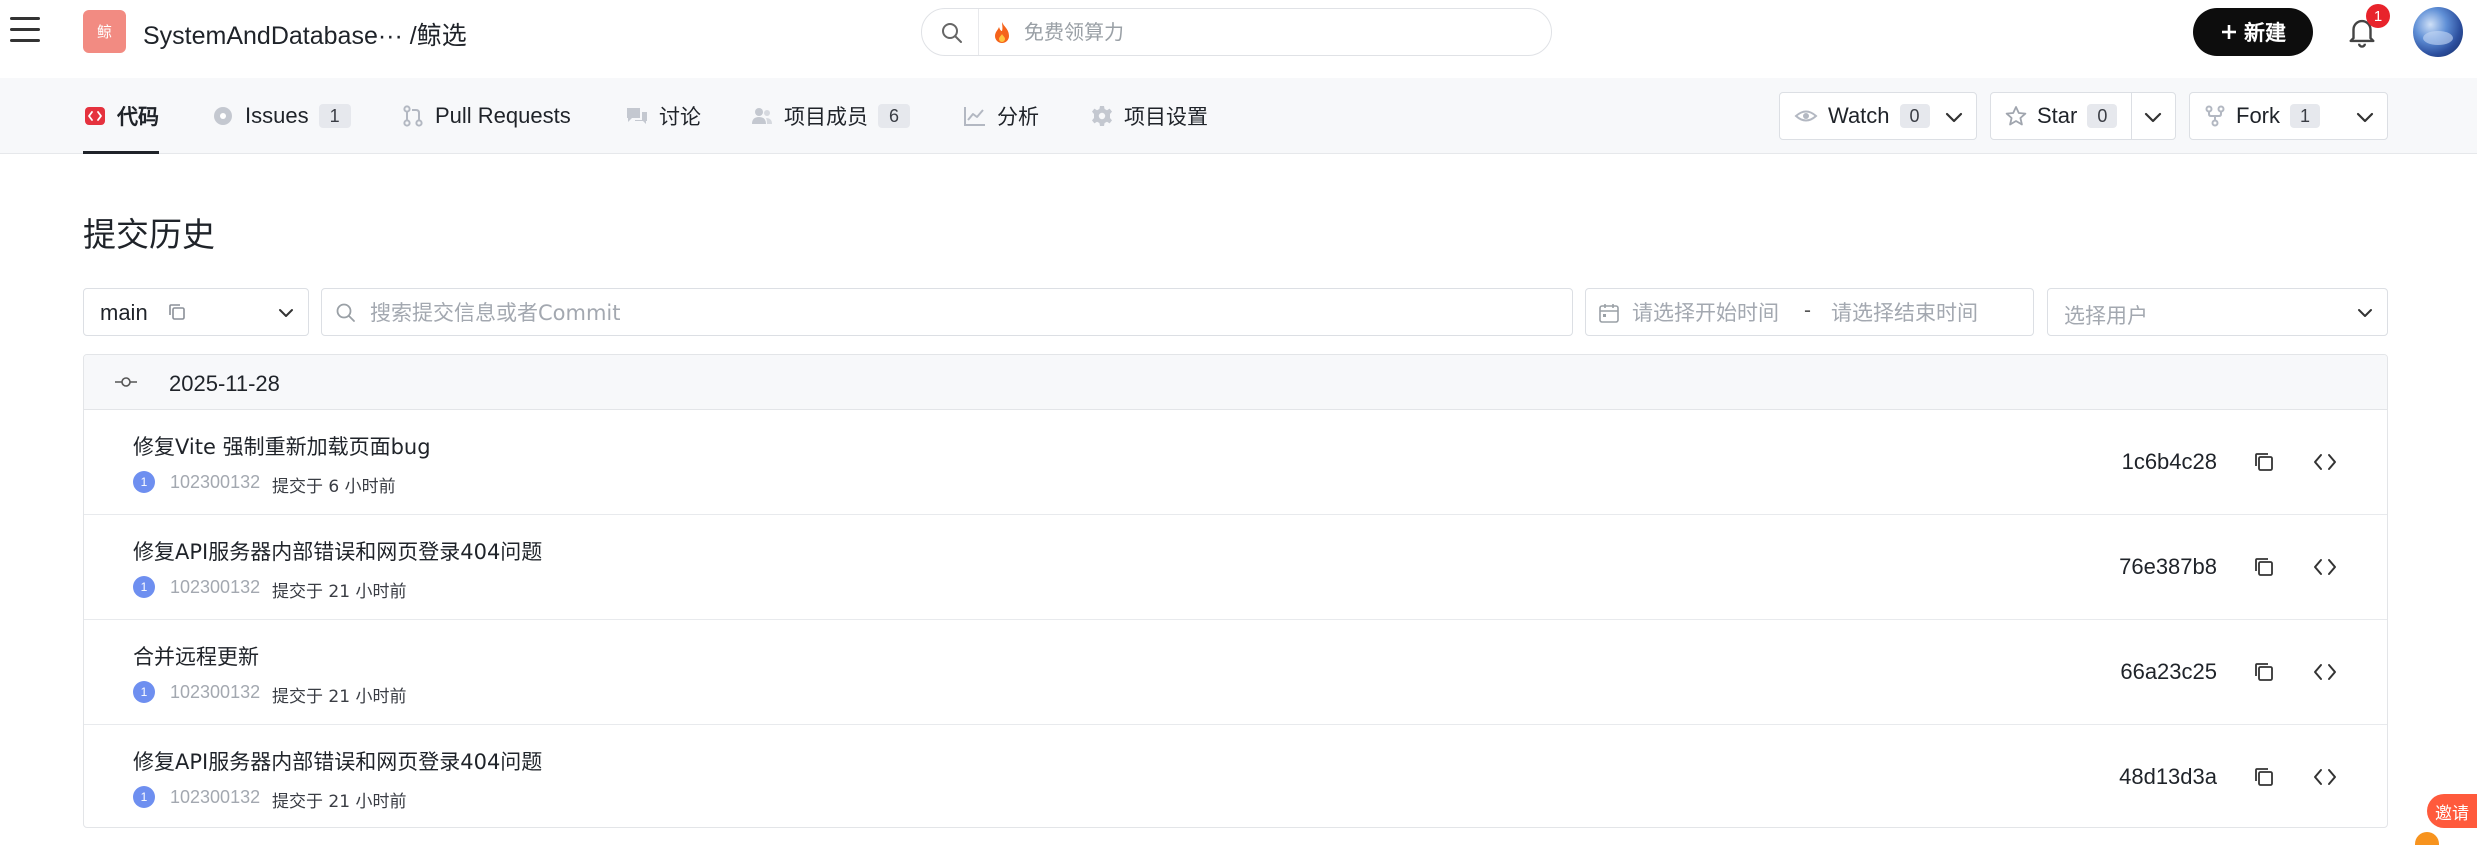 Image resolution: width=2477 pixels, height=845 pixels. What do you see at coordinates (334, 487) in the screenshot?
I see `commit-time: 提交于 6 小时前` at bounding box center [334, 487].